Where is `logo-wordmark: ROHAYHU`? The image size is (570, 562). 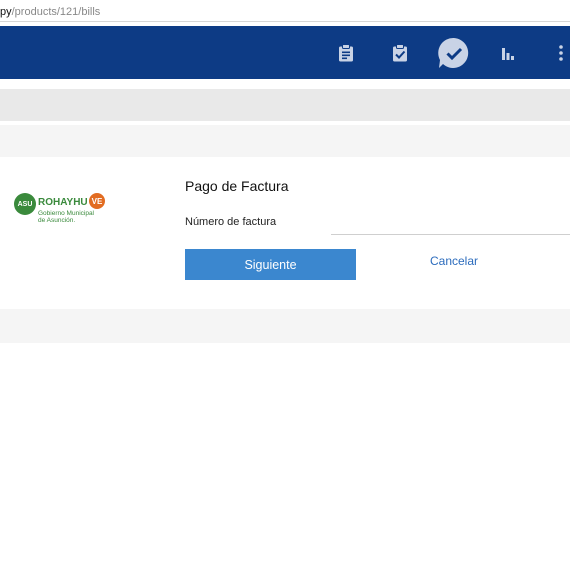
logo-wordmark: ROHAYHU is located at coordinates (63, 202).